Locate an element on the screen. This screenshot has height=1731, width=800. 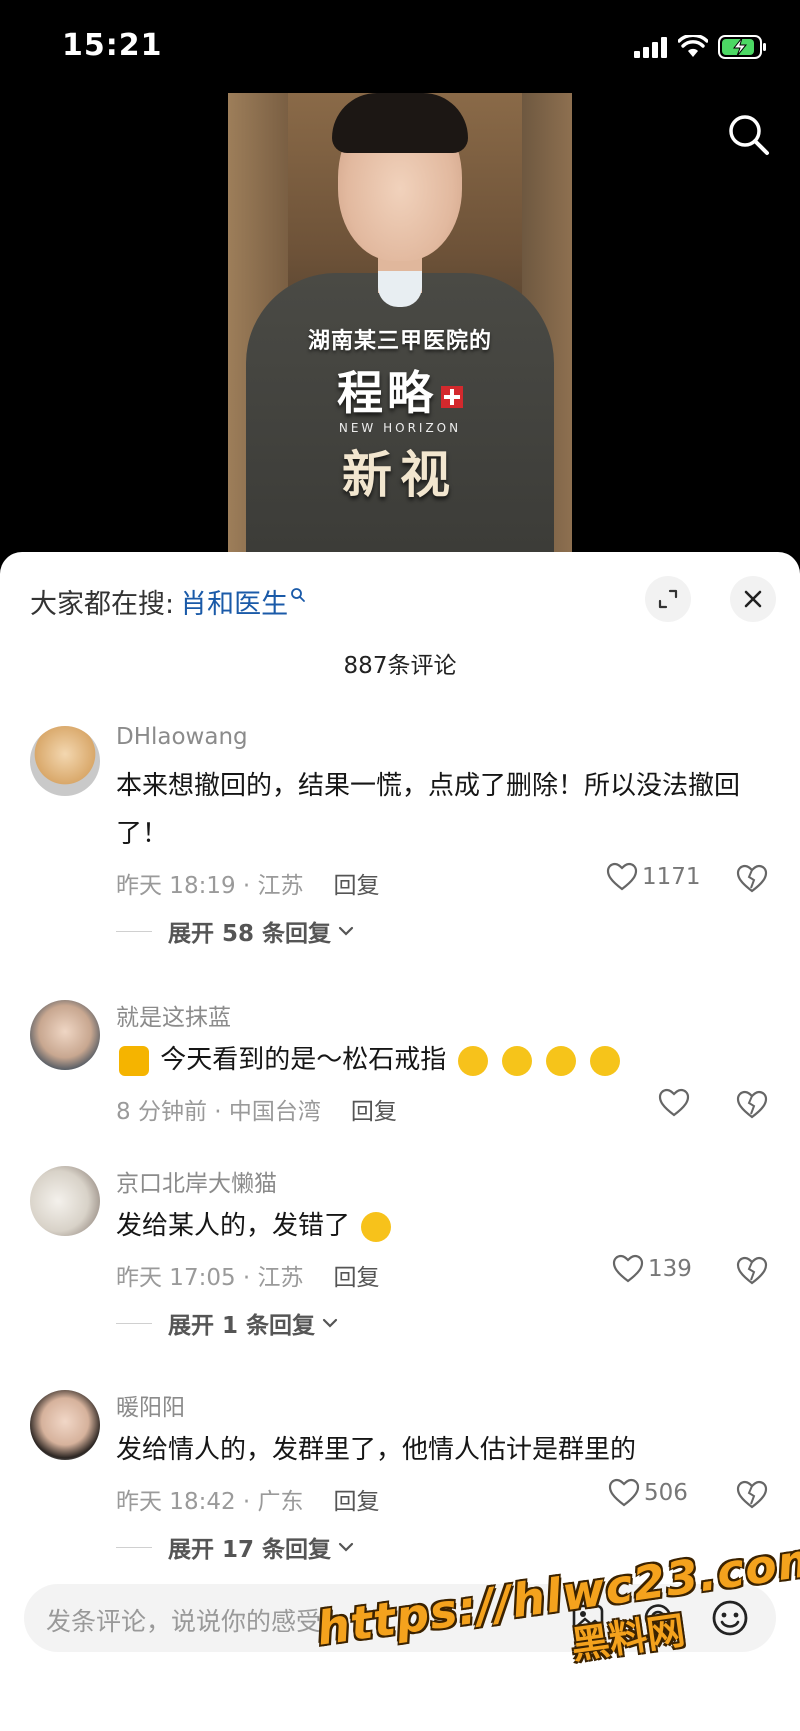
cellular-signal-icon is located at coordinates (650, 47).